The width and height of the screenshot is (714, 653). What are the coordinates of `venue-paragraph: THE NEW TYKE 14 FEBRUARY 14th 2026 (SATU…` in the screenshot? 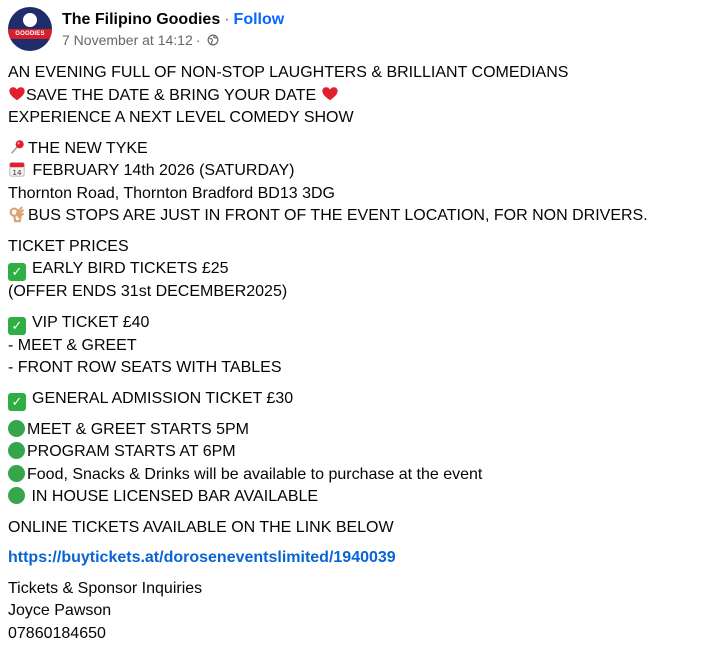 It's located at (358, 183).